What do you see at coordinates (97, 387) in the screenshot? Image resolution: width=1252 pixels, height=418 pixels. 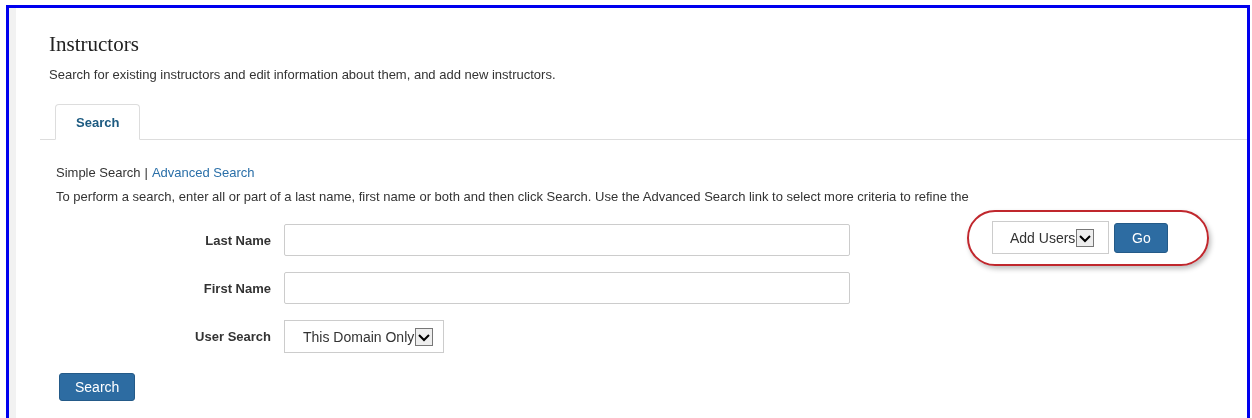 I see `search-button: Search` at bounding box center [97, 387].